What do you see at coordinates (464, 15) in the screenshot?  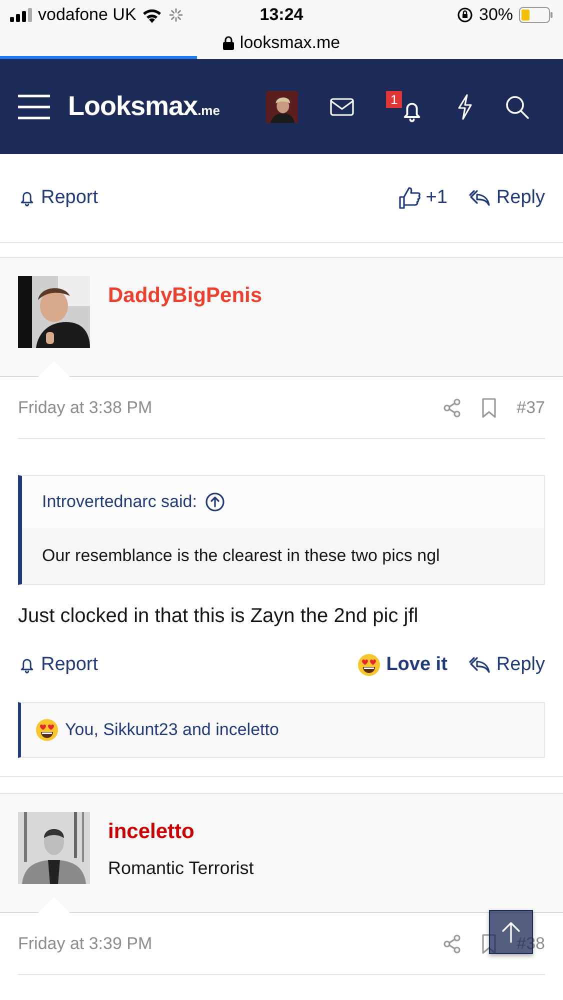 I see `rotation-lock-icon` at bounding box center [464, 15].